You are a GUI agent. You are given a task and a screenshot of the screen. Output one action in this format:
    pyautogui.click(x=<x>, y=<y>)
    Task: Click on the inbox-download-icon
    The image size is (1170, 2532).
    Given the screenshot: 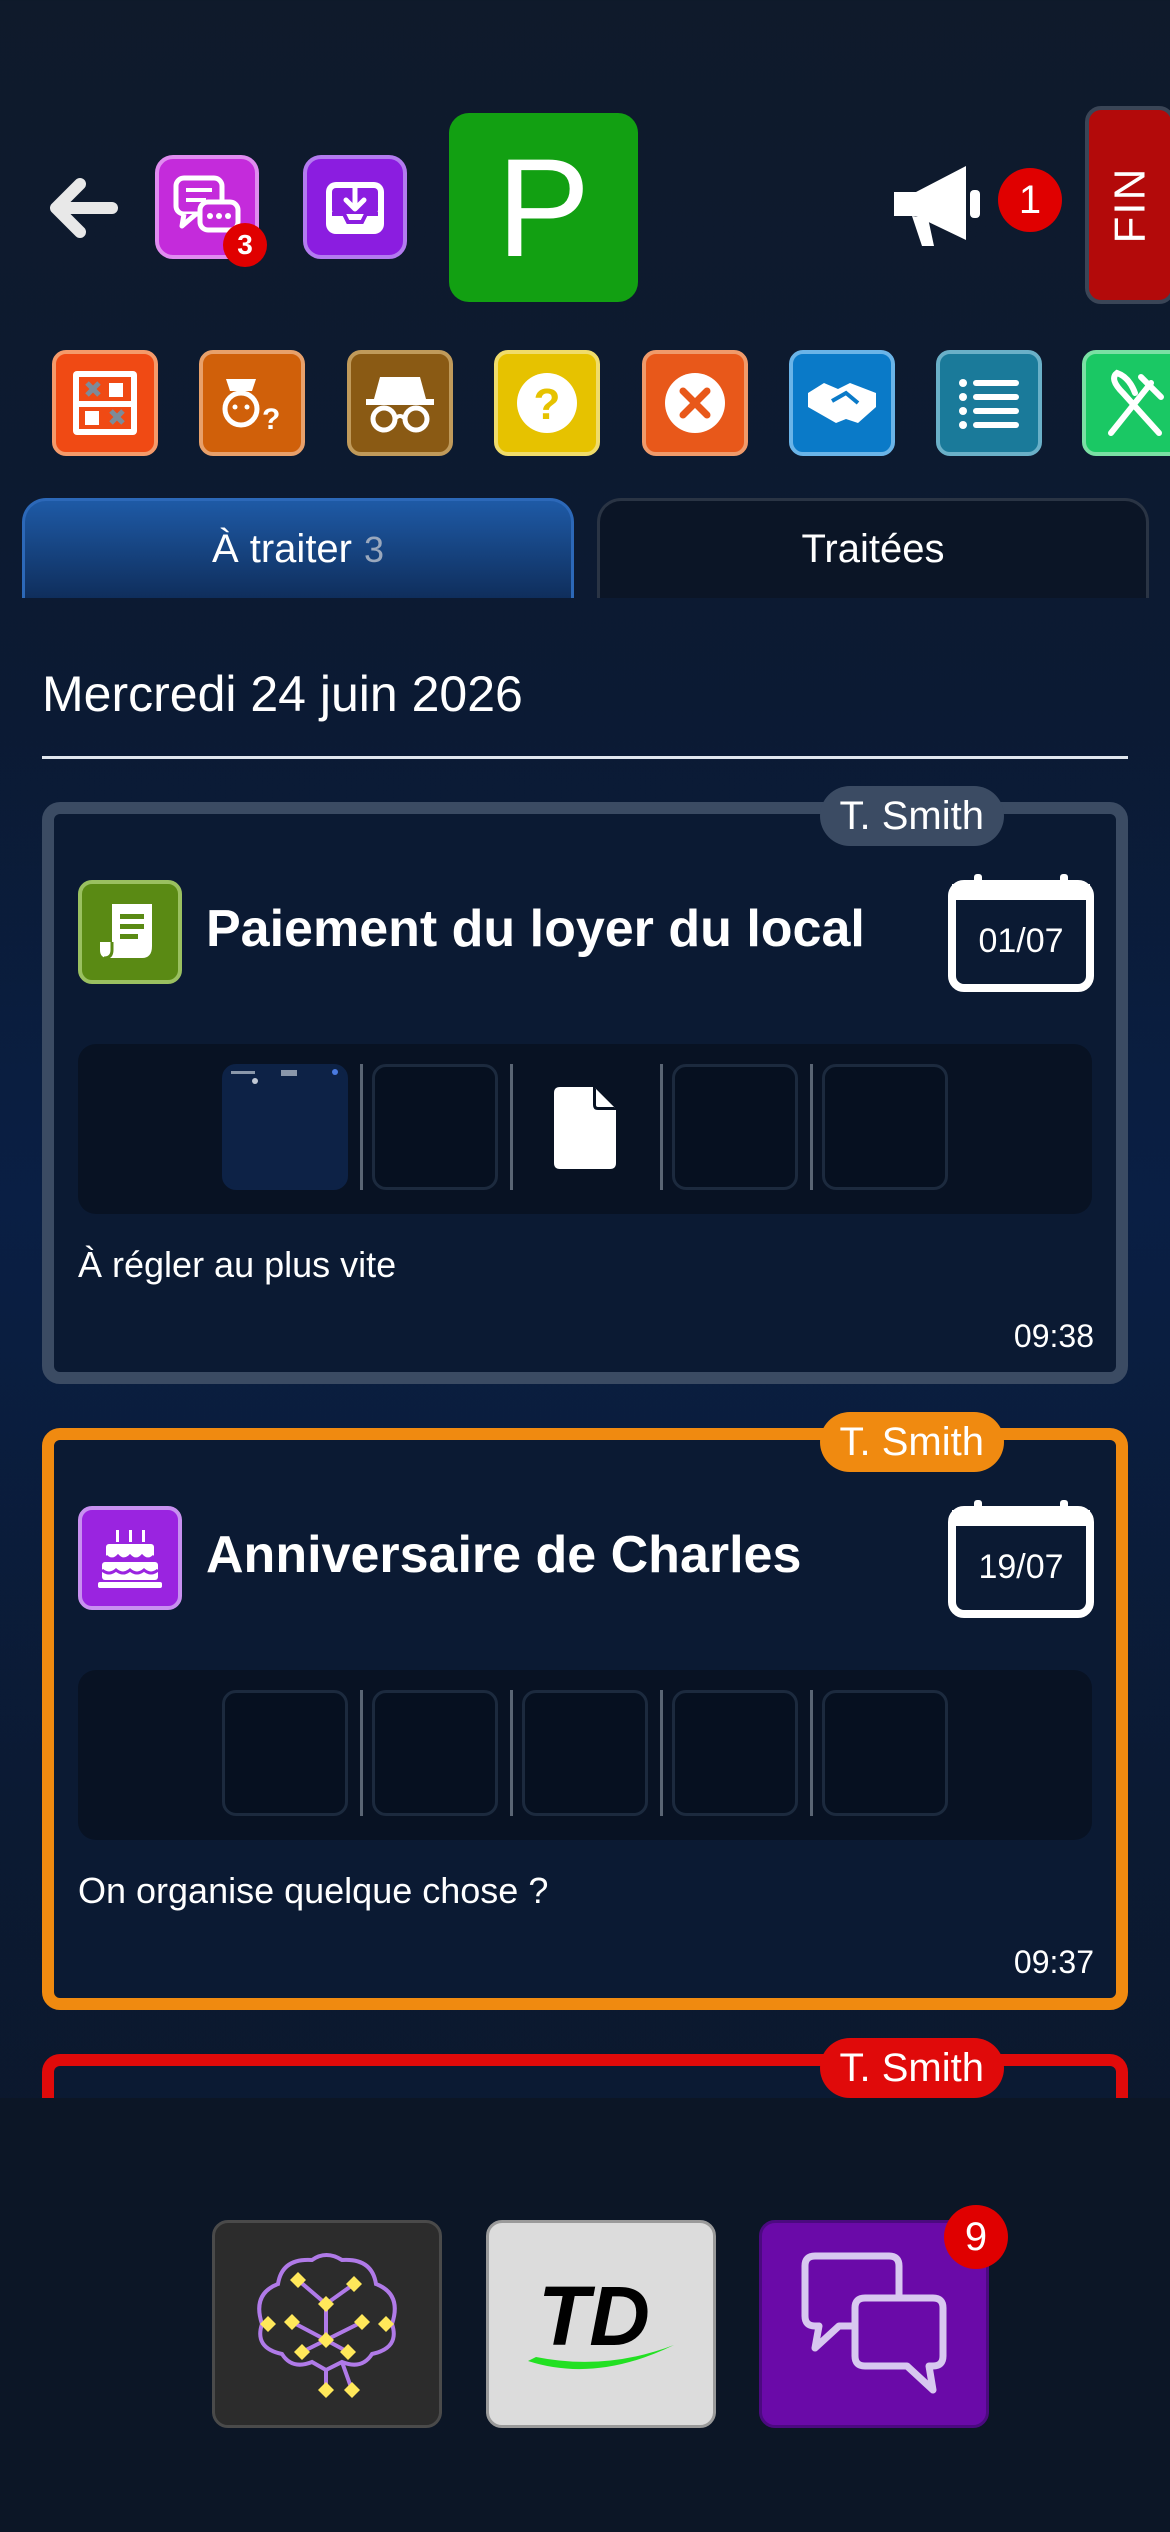 What is the action you would take?
    pyautogui.click(x=355, y=208)
    